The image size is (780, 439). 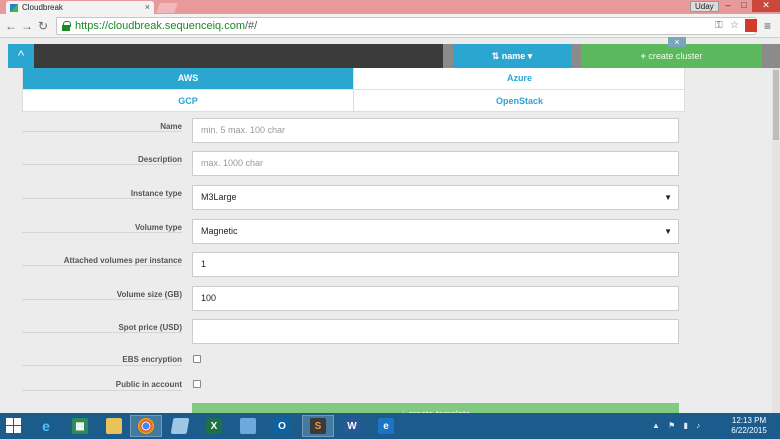 I want to click on key-icon: ⚿, so click(x=719, y=25).